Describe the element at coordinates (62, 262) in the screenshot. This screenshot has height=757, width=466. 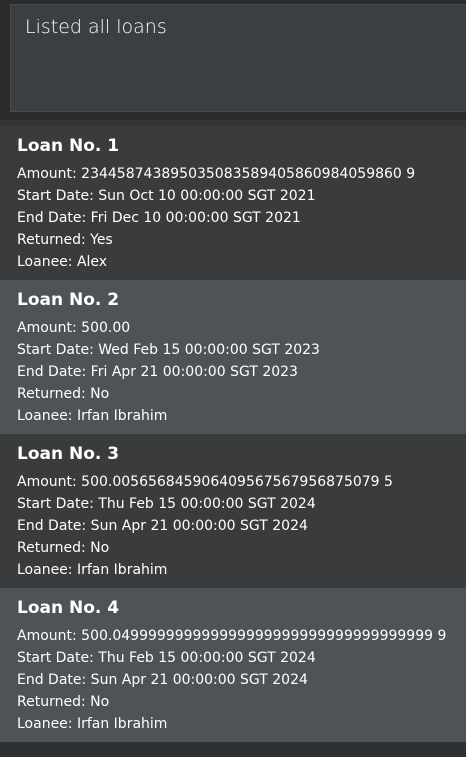
I see `loan-loanee: Loanee: Alex` at that location.